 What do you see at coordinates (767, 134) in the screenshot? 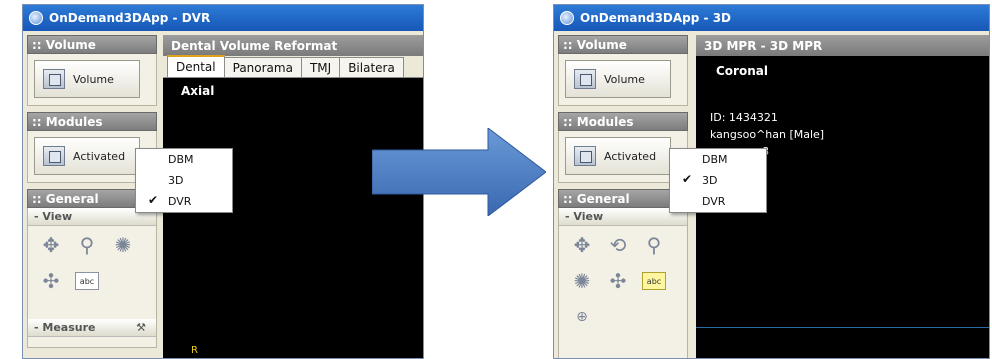
I see `patient-name: kangsoo^han [Male]` at bounding box center [767, 134].